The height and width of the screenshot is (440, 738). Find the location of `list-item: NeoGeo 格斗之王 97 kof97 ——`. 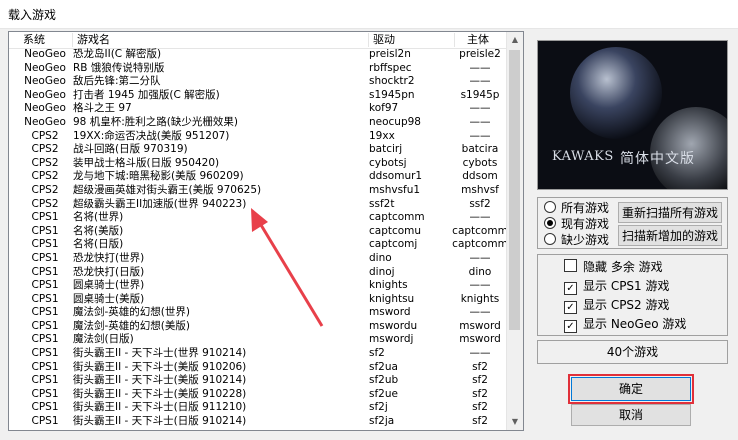

list-item: NeoGeo 格斗之王 97 kof97 —— is located at coordinates (259, 109).